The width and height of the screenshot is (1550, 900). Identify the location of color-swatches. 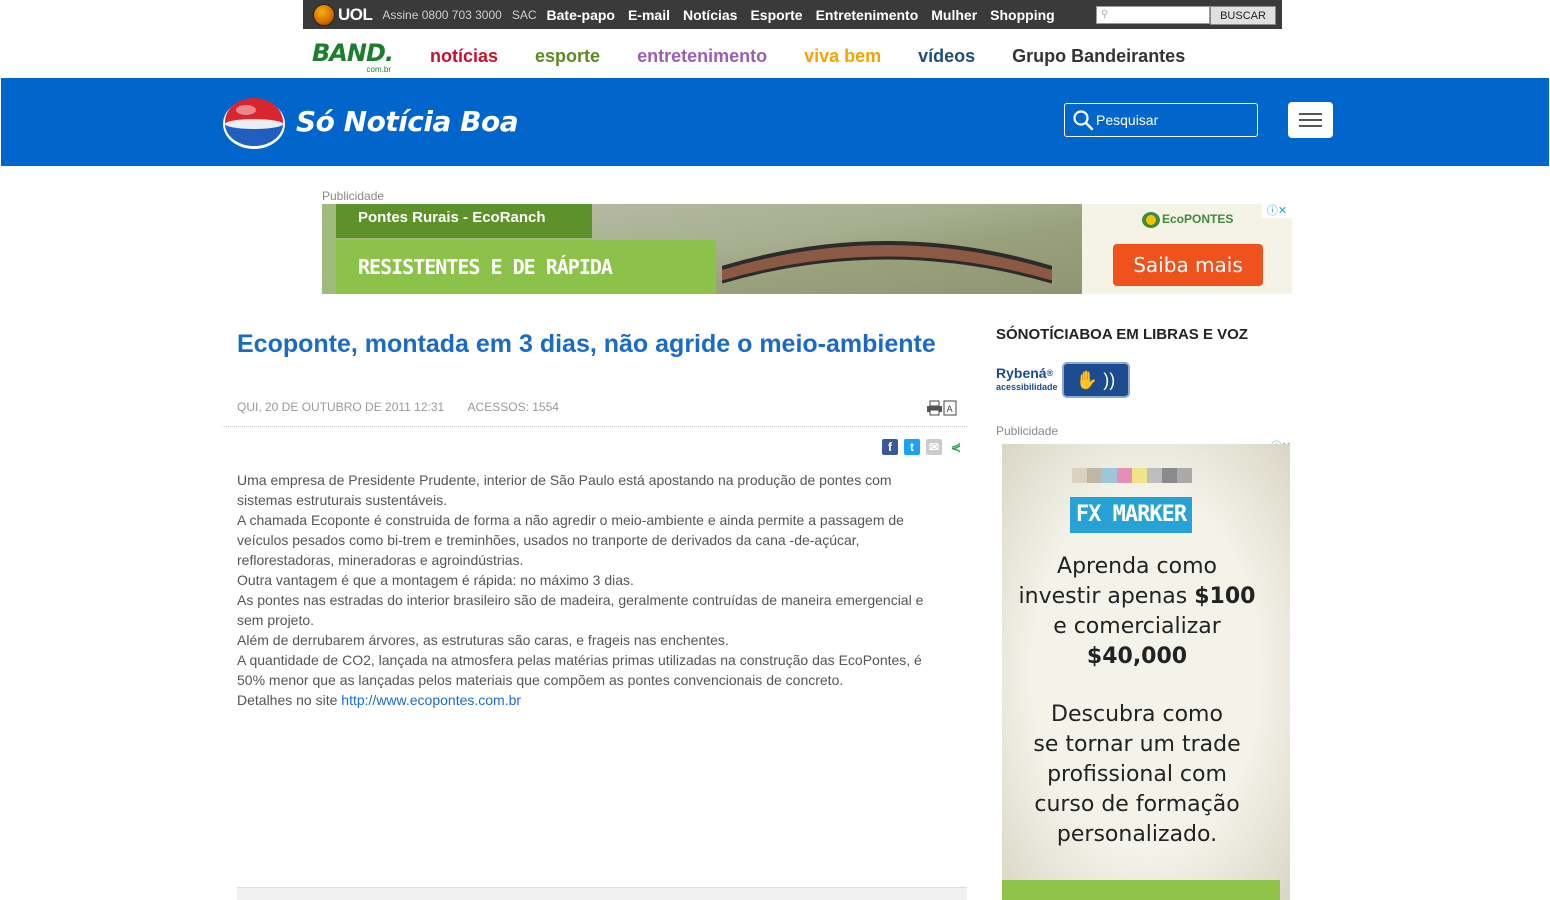
(1132, 475).